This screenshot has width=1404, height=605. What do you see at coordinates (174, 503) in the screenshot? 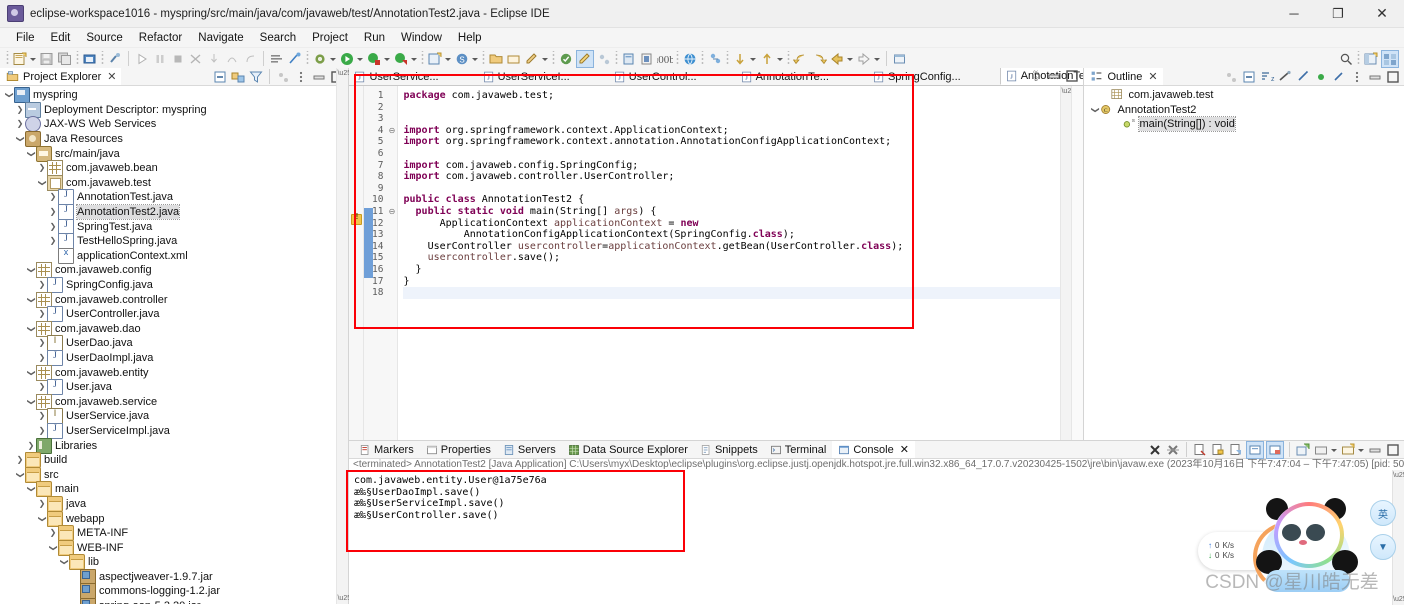
I see `tree-item: ❯ java` at bounding box center [174, 503].